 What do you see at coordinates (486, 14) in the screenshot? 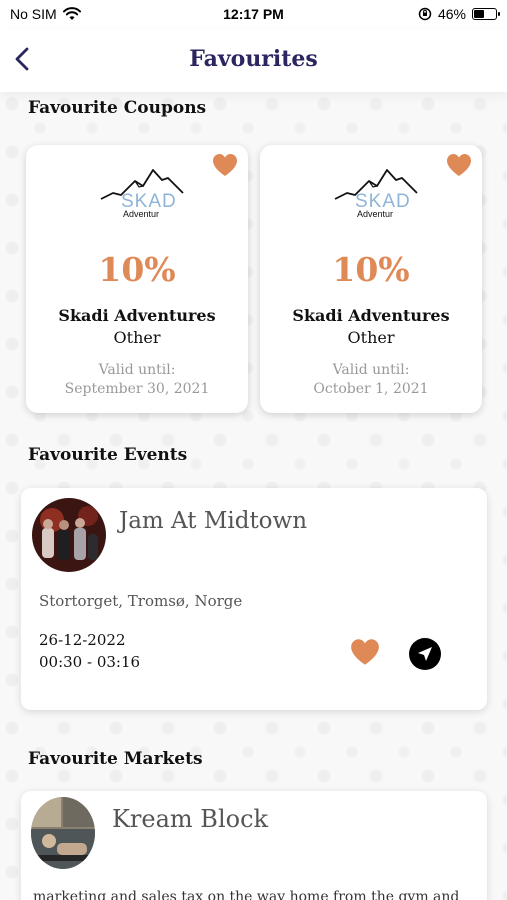
I see `battery-icon` at bounding box center [486, 14].